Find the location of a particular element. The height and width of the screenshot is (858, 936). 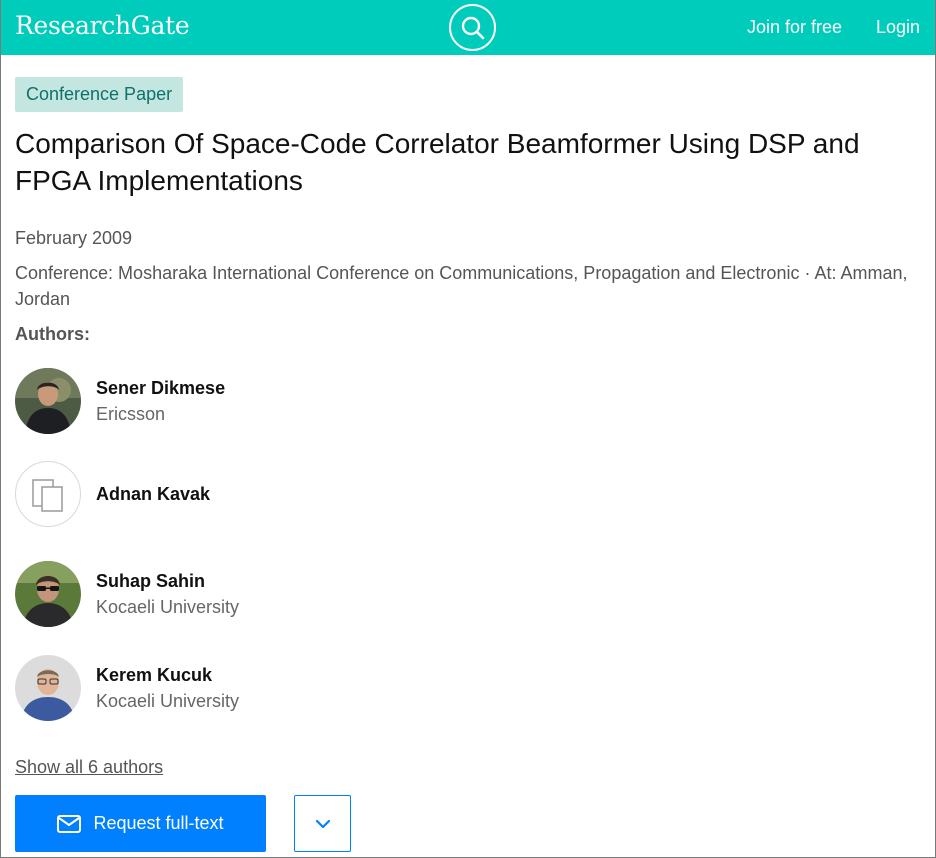

author-name: Adnan Kavak is located at coordinates (153, 494).